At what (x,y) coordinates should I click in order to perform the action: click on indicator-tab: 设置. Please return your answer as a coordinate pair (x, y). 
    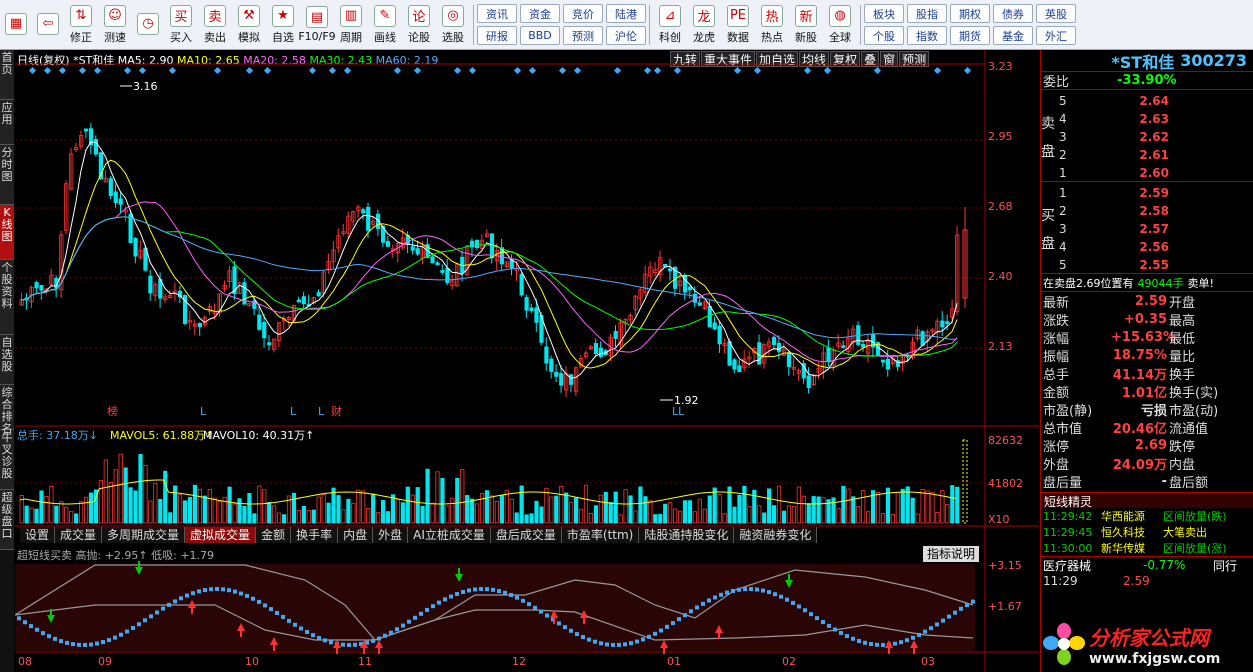
    Looking at the image, I should click on (38, 535).